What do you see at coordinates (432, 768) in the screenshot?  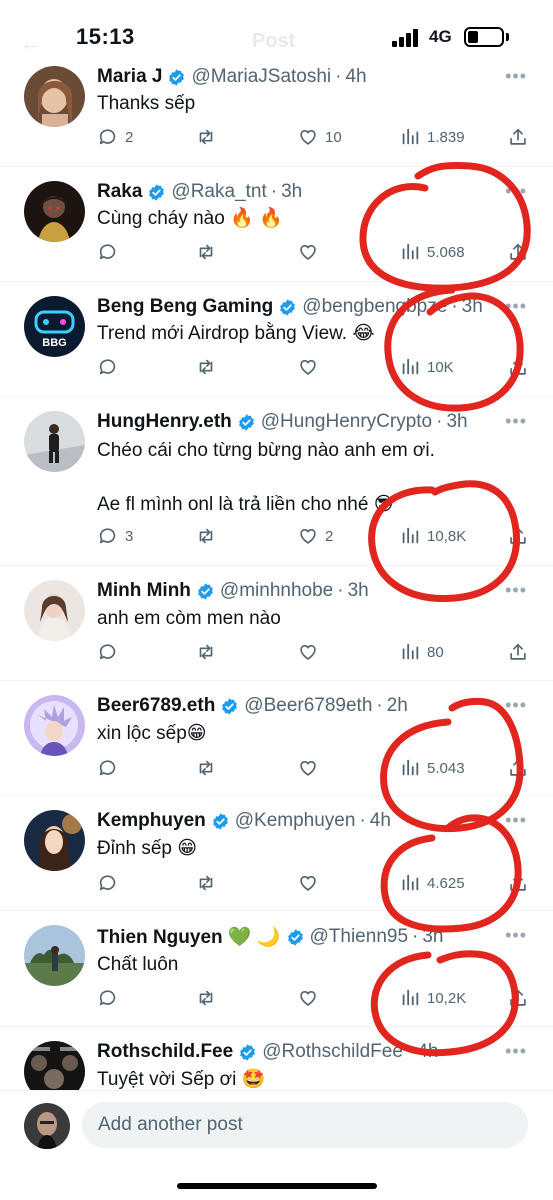 I see `views-button: 5.043` at bounding box center [432, 768].